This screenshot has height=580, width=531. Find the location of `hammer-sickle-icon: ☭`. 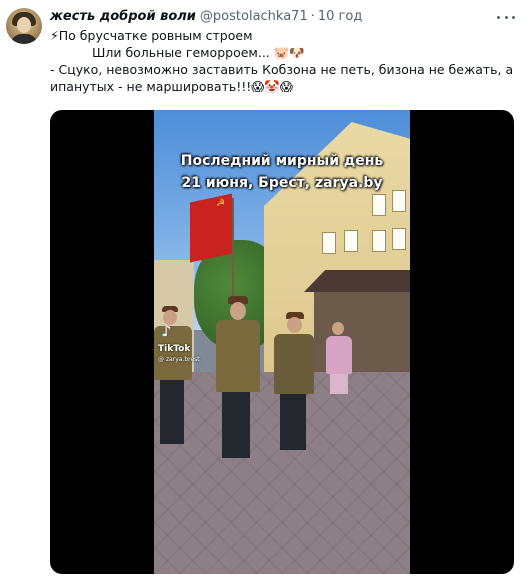

hammer-sickle-icon: ☭ is located at coordinates (220, 203).